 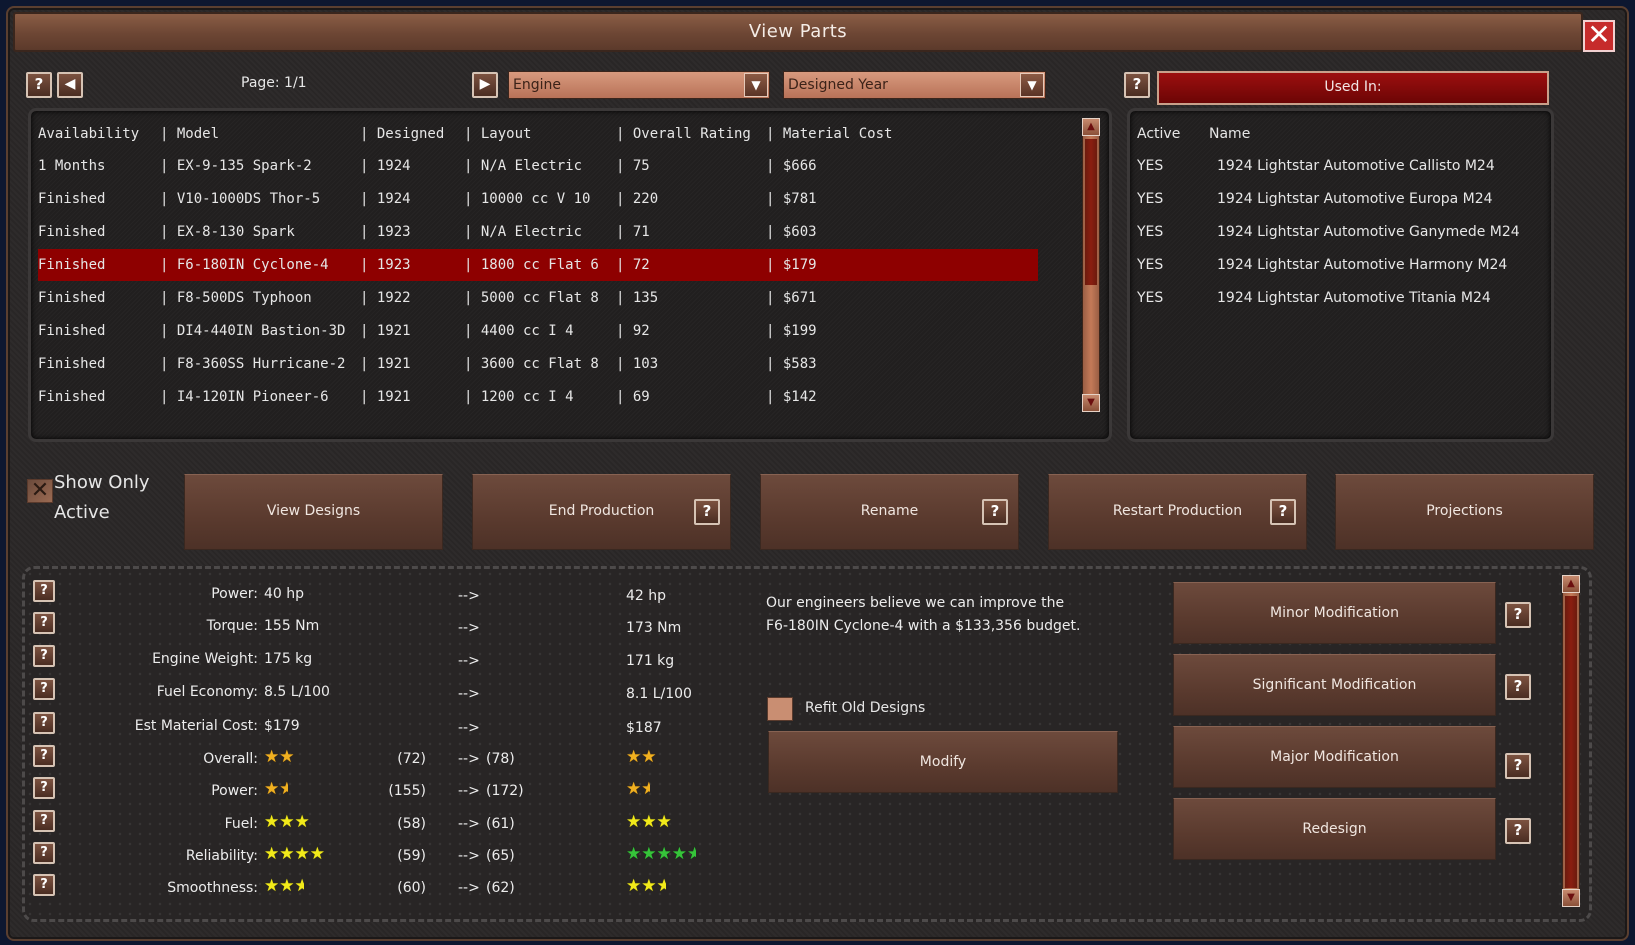 What do you see at coordinates (189, 134) in the screenshot?
I see `column-header: | Model` at bounding box center [189, 134].